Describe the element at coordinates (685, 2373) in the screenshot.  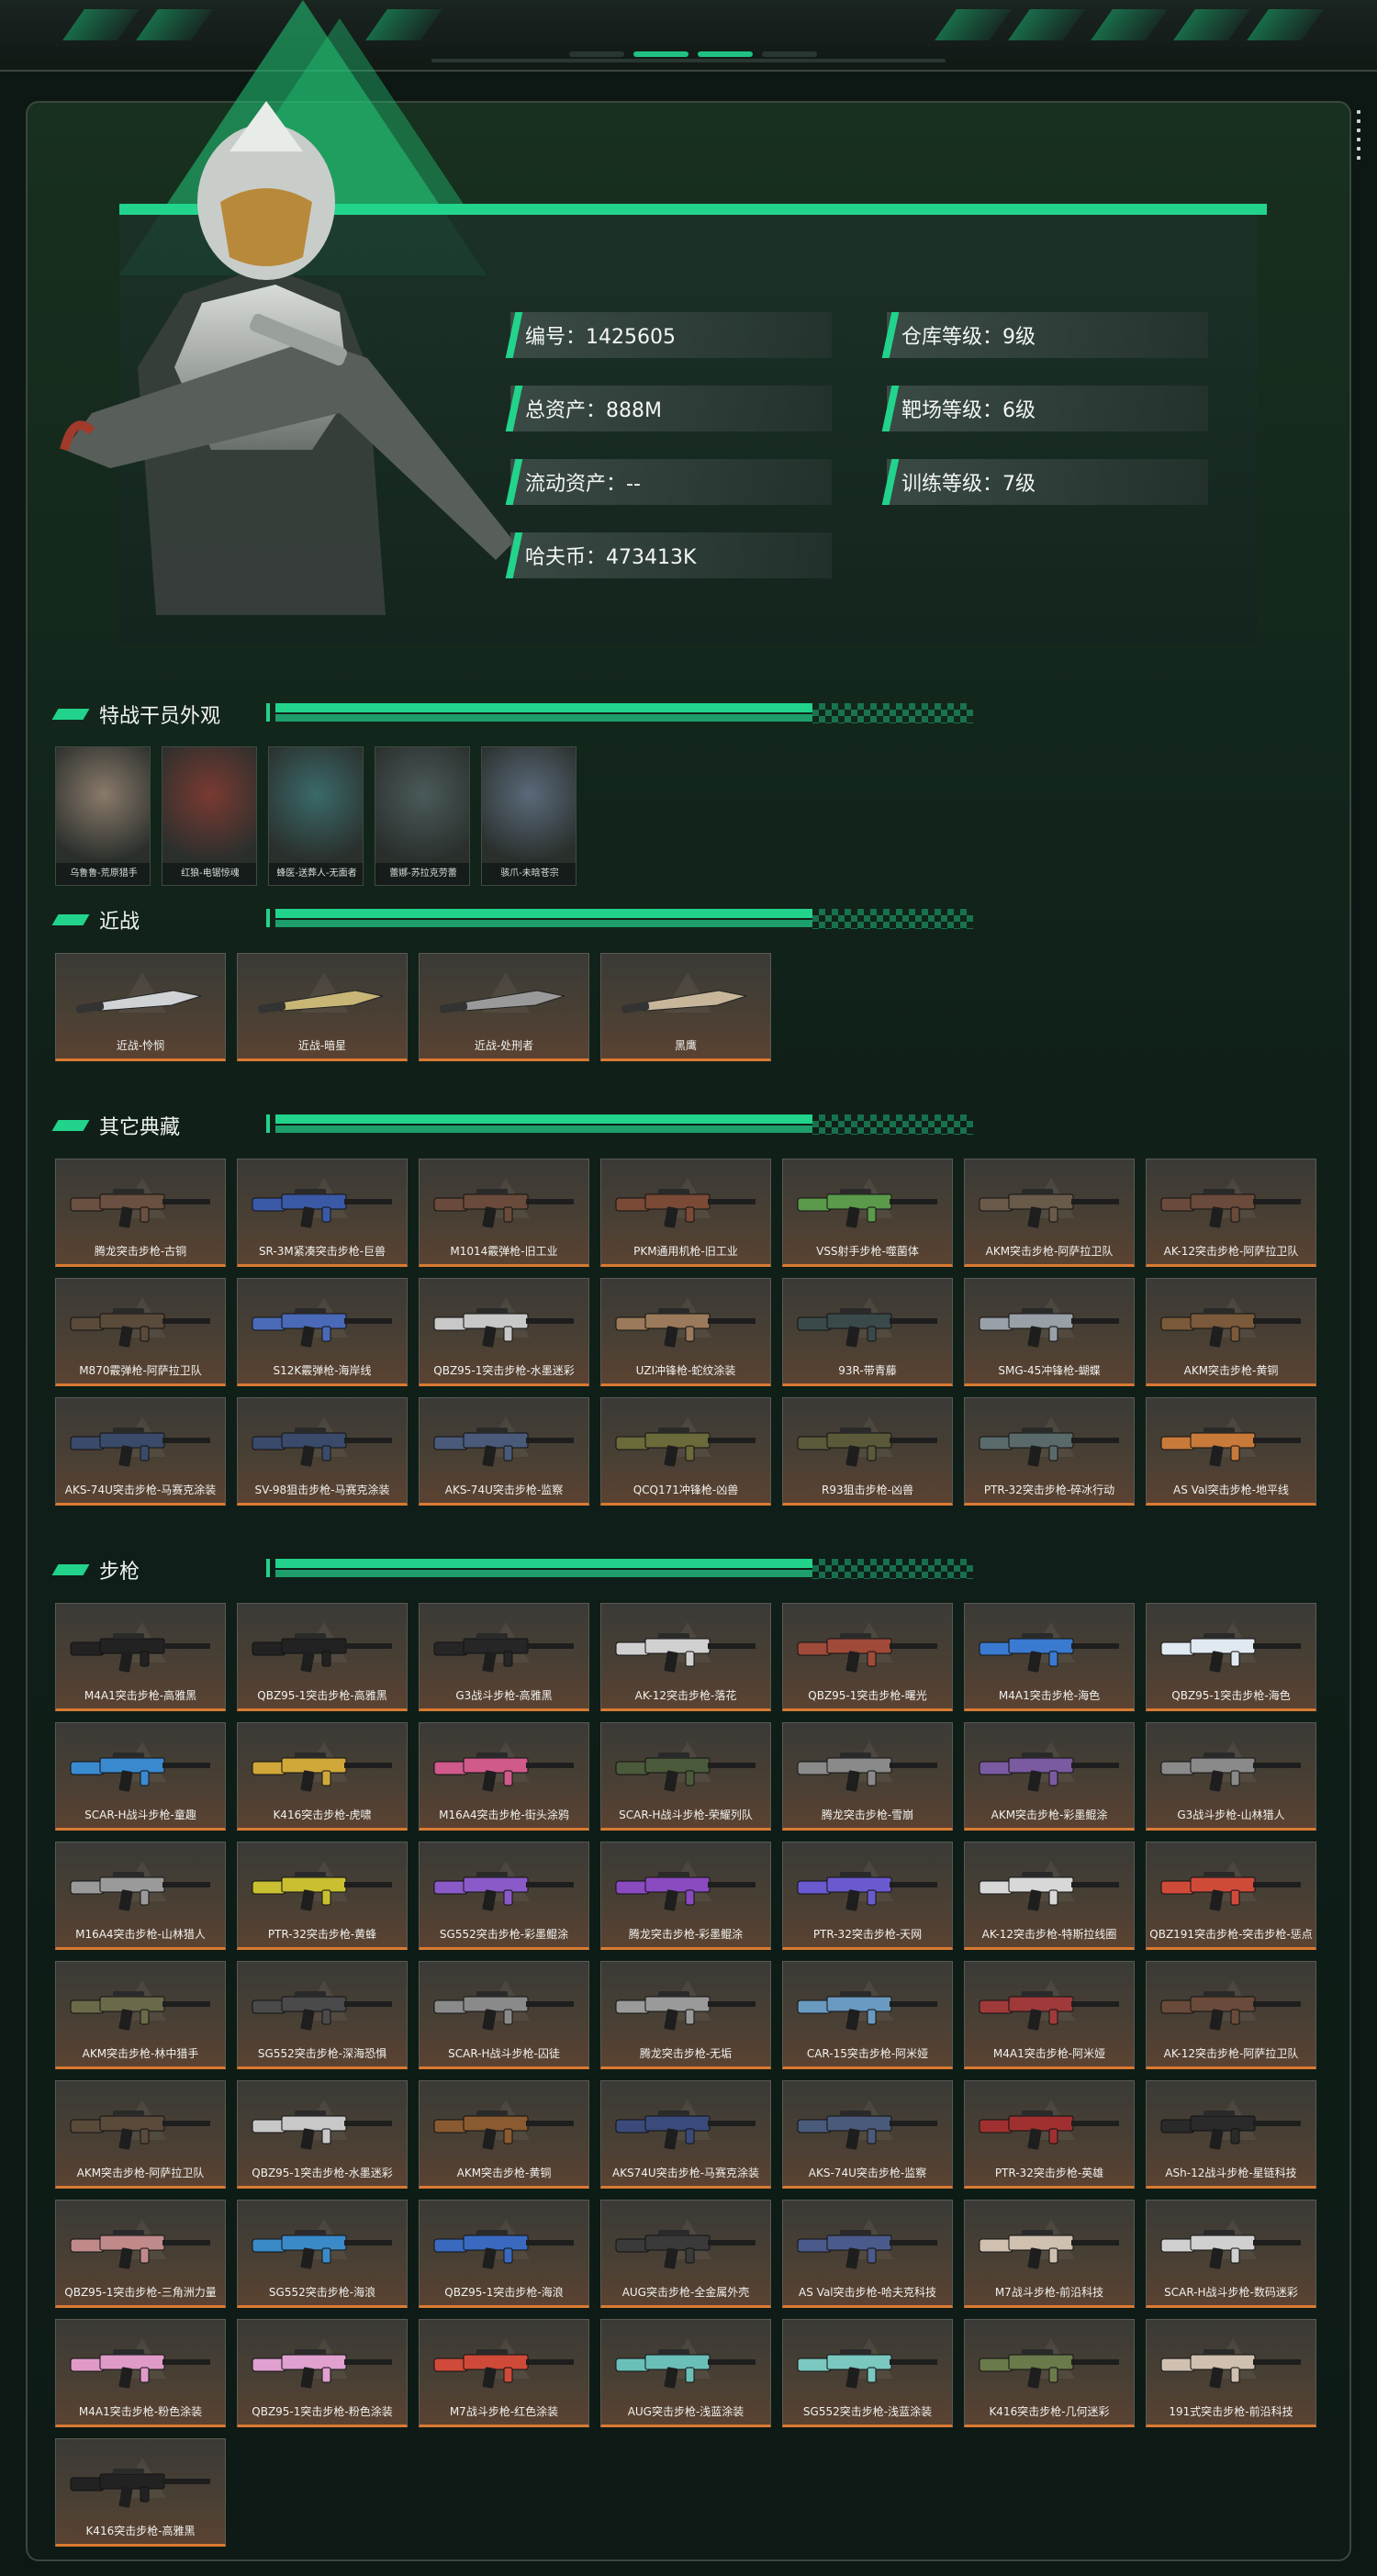
I see `item-card: AUG突击步枪-浅蓝涂装` at that location.